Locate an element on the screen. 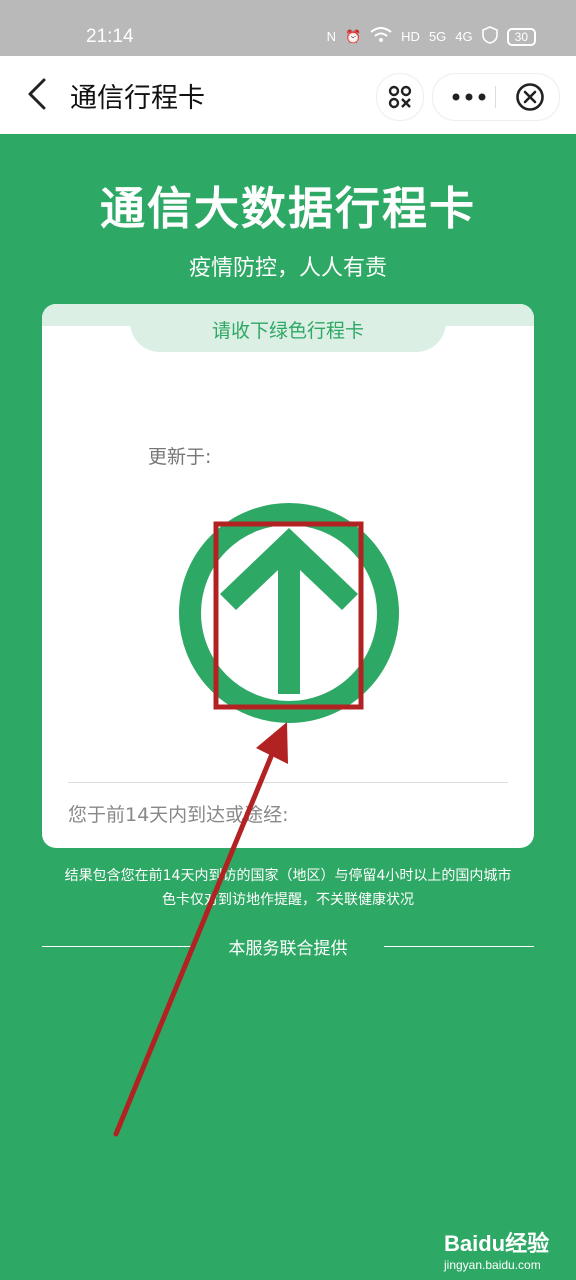  status-bar: 21:14 N ⏰ HD 5G 4G 30 is located at coordinates (288, 28).